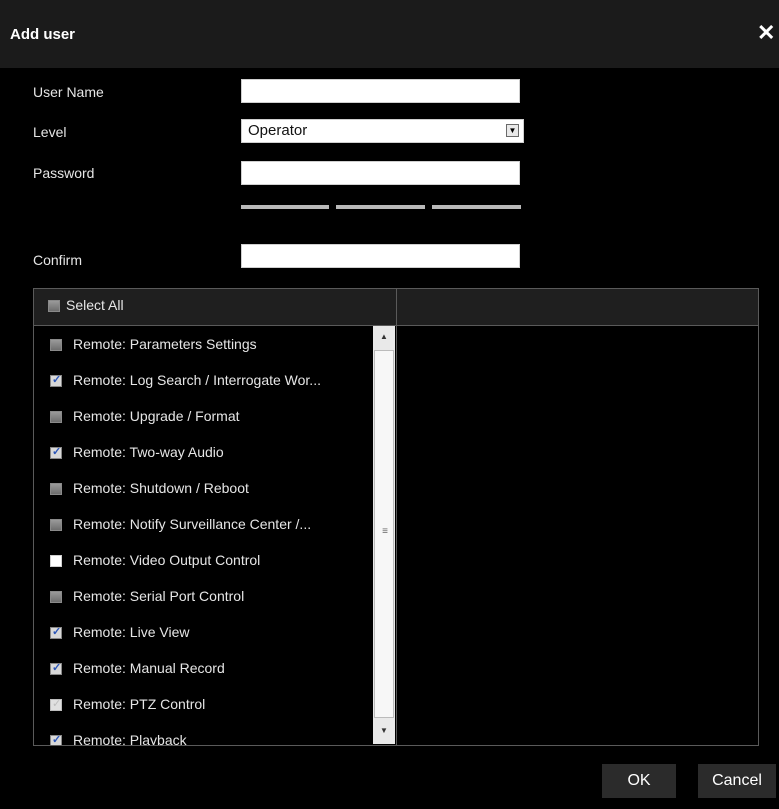 Image resolution: width=779 pixels, height=809 pixels. Describe the element at coordinates (165, 344) in the screenshot. I see `permission-label: Remote: Parameters Settings` at that location.